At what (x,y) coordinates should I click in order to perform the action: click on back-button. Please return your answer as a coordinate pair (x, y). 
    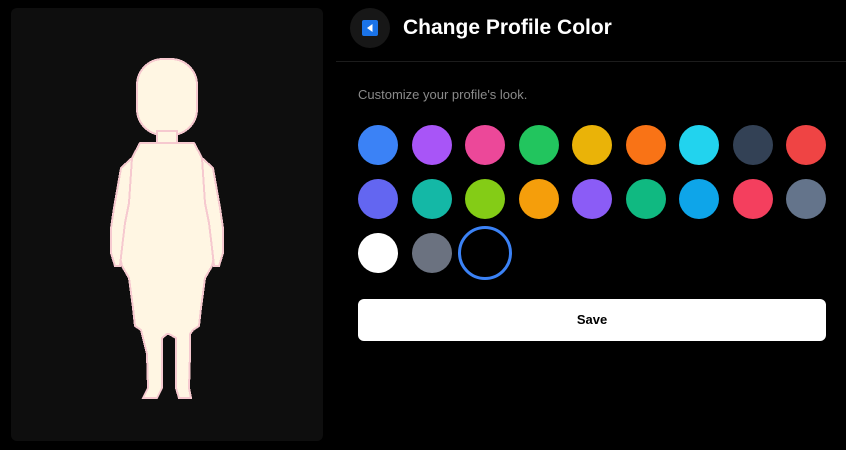
    Looking at the image, I should click on (370, 28).